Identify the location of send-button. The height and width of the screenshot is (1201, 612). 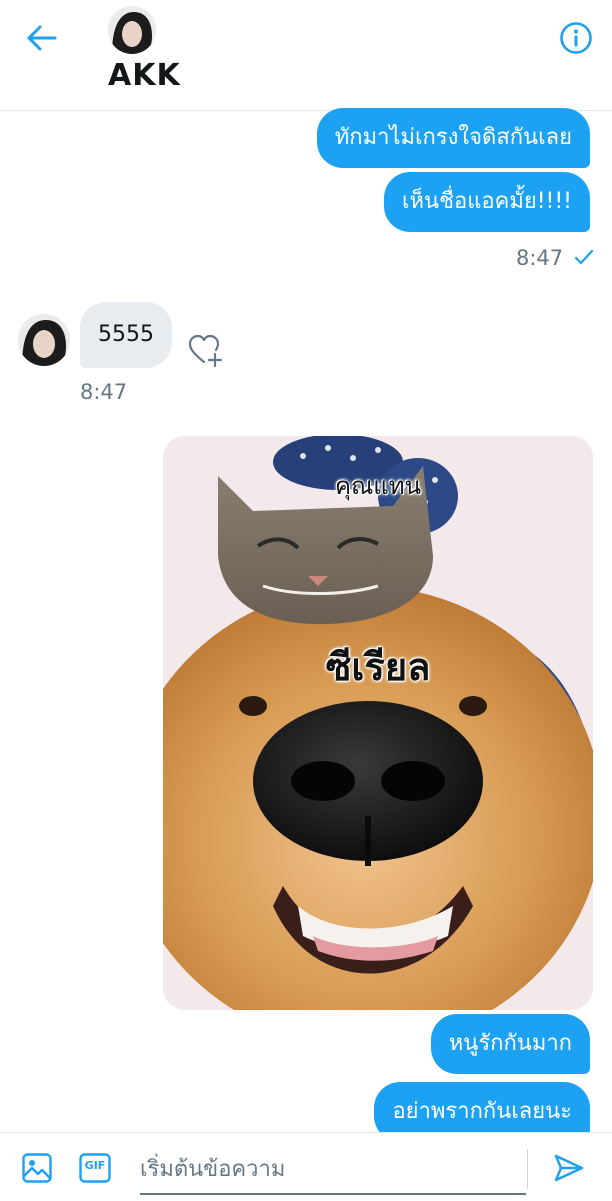
(569, 1168).